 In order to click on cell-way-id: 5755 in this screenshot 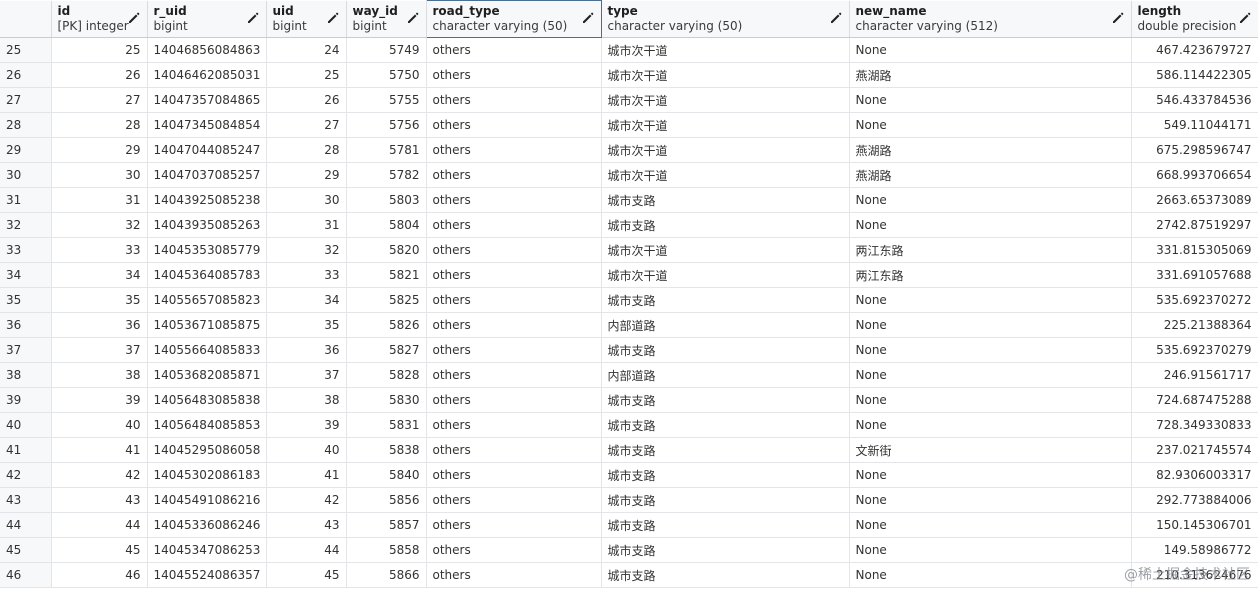, I will do `click(386, 100)`.